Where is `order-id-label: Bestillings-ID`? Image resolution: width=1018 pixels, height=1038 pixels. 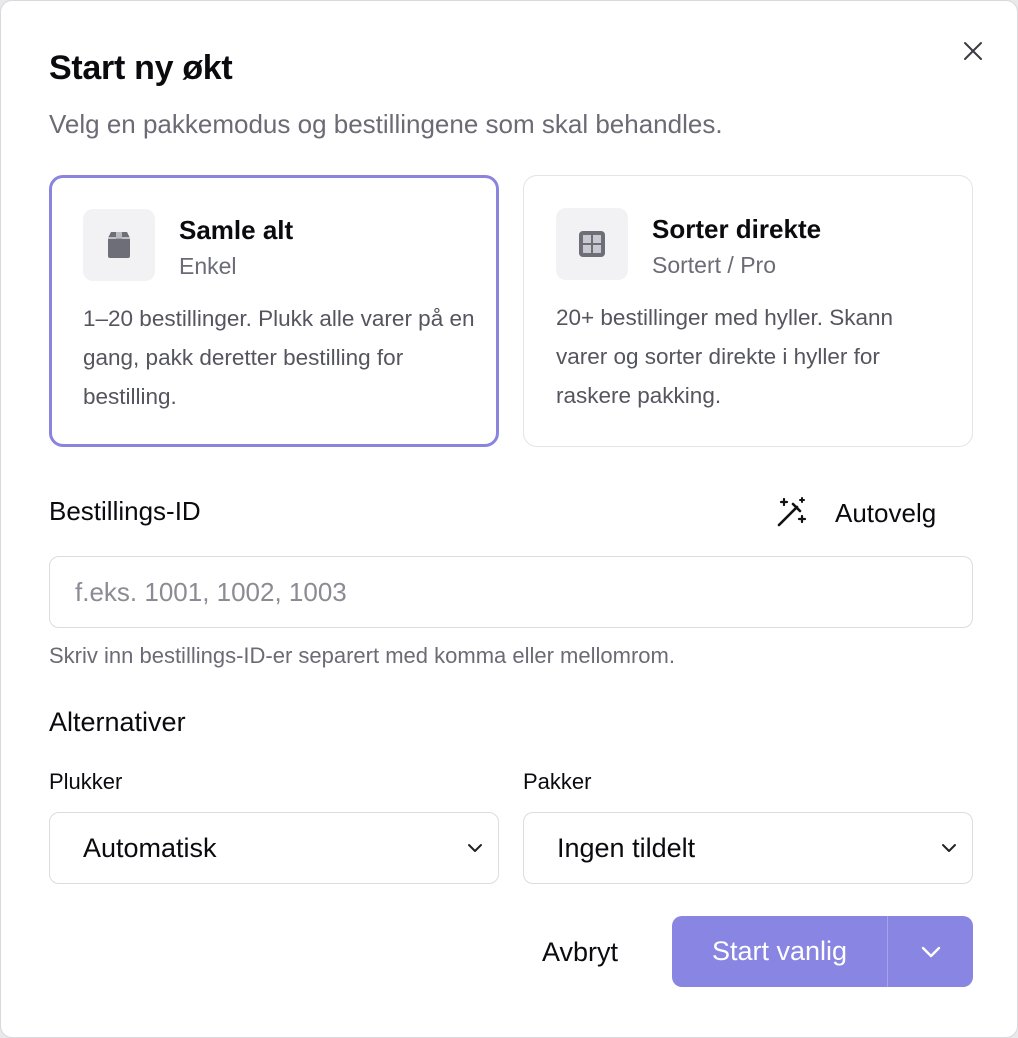 order-id-label: Bestillings-ID is located at coordinates (125, 511).